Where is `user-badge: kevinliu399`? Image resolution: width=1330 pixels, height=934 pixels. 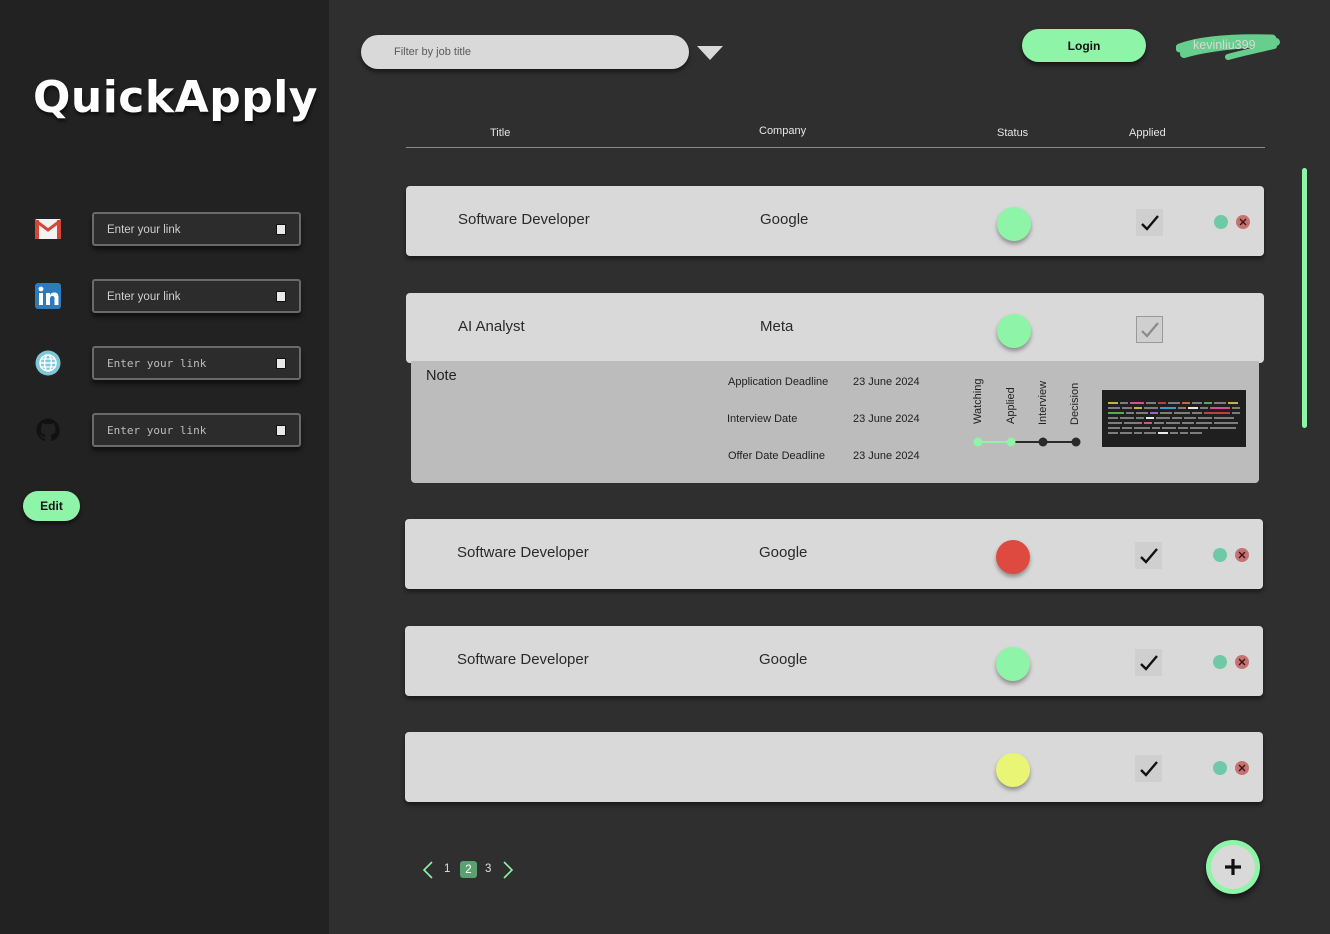
user-badge: kevinliu399 is located at coordinates (1228, 47).